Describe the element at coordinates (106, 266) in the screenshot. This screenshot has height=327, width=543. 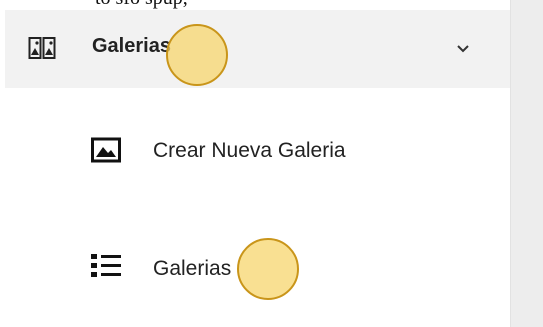
I see `list-icon` at that location.